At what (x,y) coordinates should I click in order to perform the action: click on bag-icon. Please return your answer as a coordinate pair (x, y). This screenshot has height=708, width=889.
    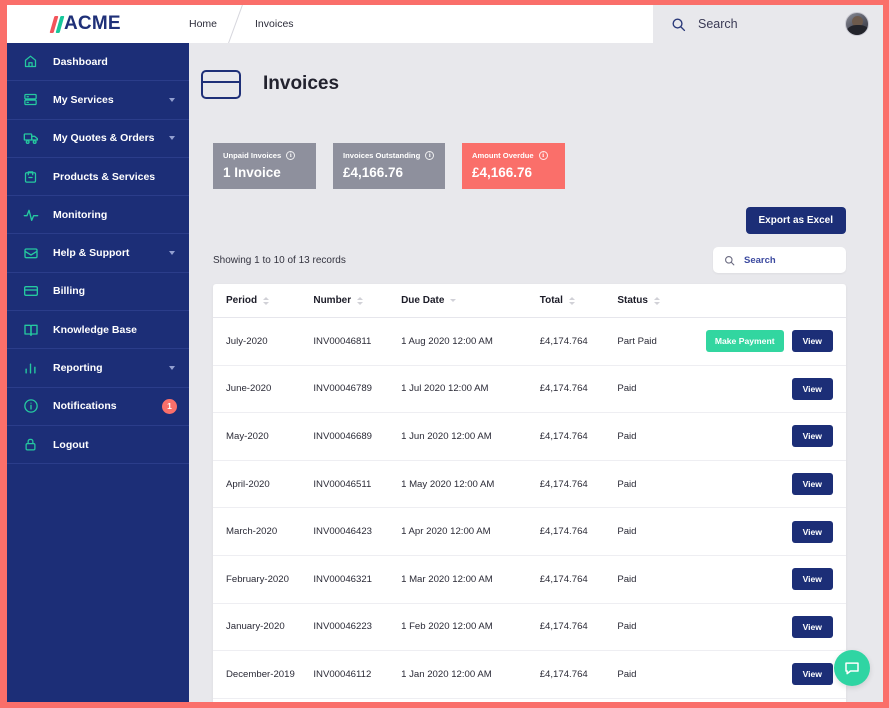
    Looking at the image, I should click on (30, 176).